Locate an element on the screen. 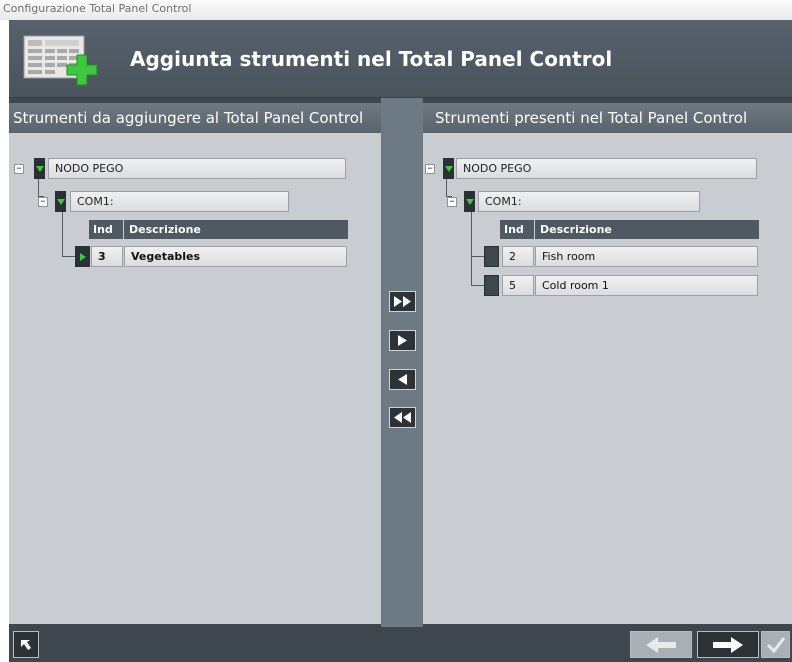 The width and height of the screenshot is (792, 662). move-all-left-icon is located at coordinates (402, 417).